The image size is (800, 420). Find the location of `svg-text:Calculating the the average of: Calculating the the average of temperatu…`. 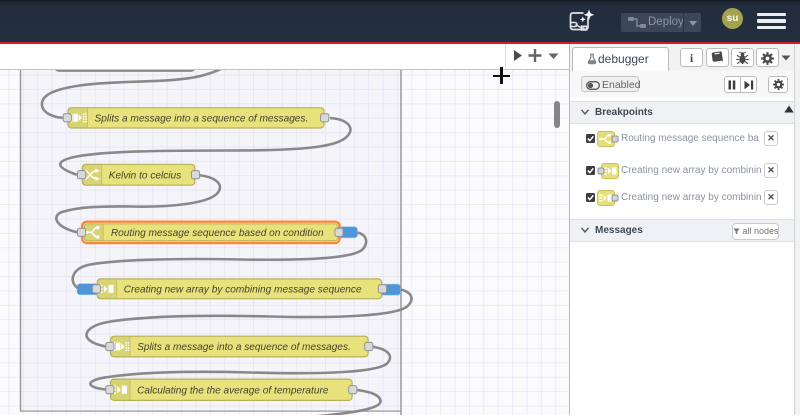

svg-text:Calculating the the average of: Calculating the the average of temperatu… is located at coordinates (233, 390).